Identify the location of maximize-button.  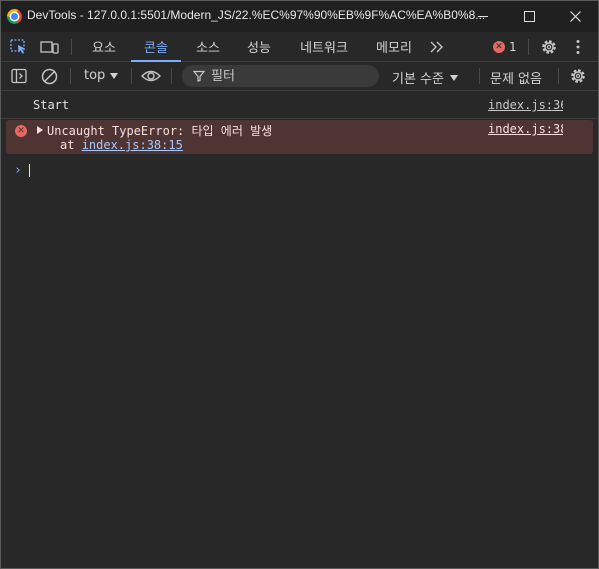
(529, 16).